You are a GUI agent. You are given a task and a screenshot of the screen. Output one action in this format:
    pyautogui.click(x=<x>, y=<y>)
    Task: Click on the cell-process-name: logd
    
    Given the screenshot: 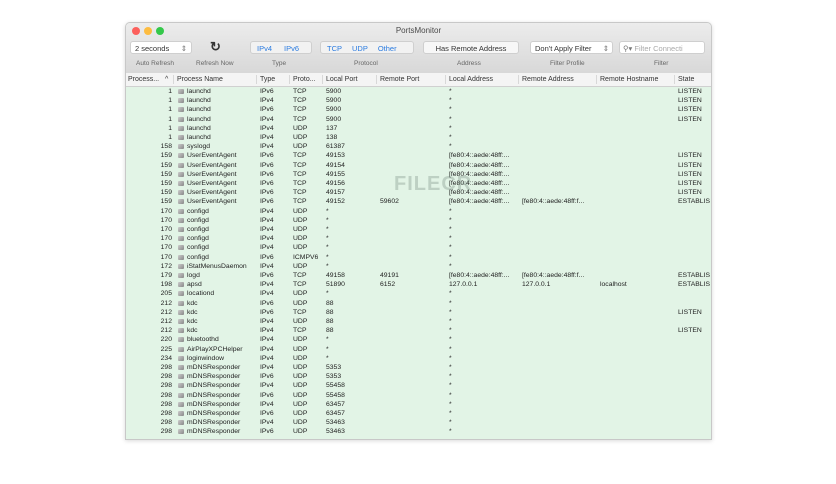 What is the action you would take?
    pyautogui.click(x=193, y=275)
    